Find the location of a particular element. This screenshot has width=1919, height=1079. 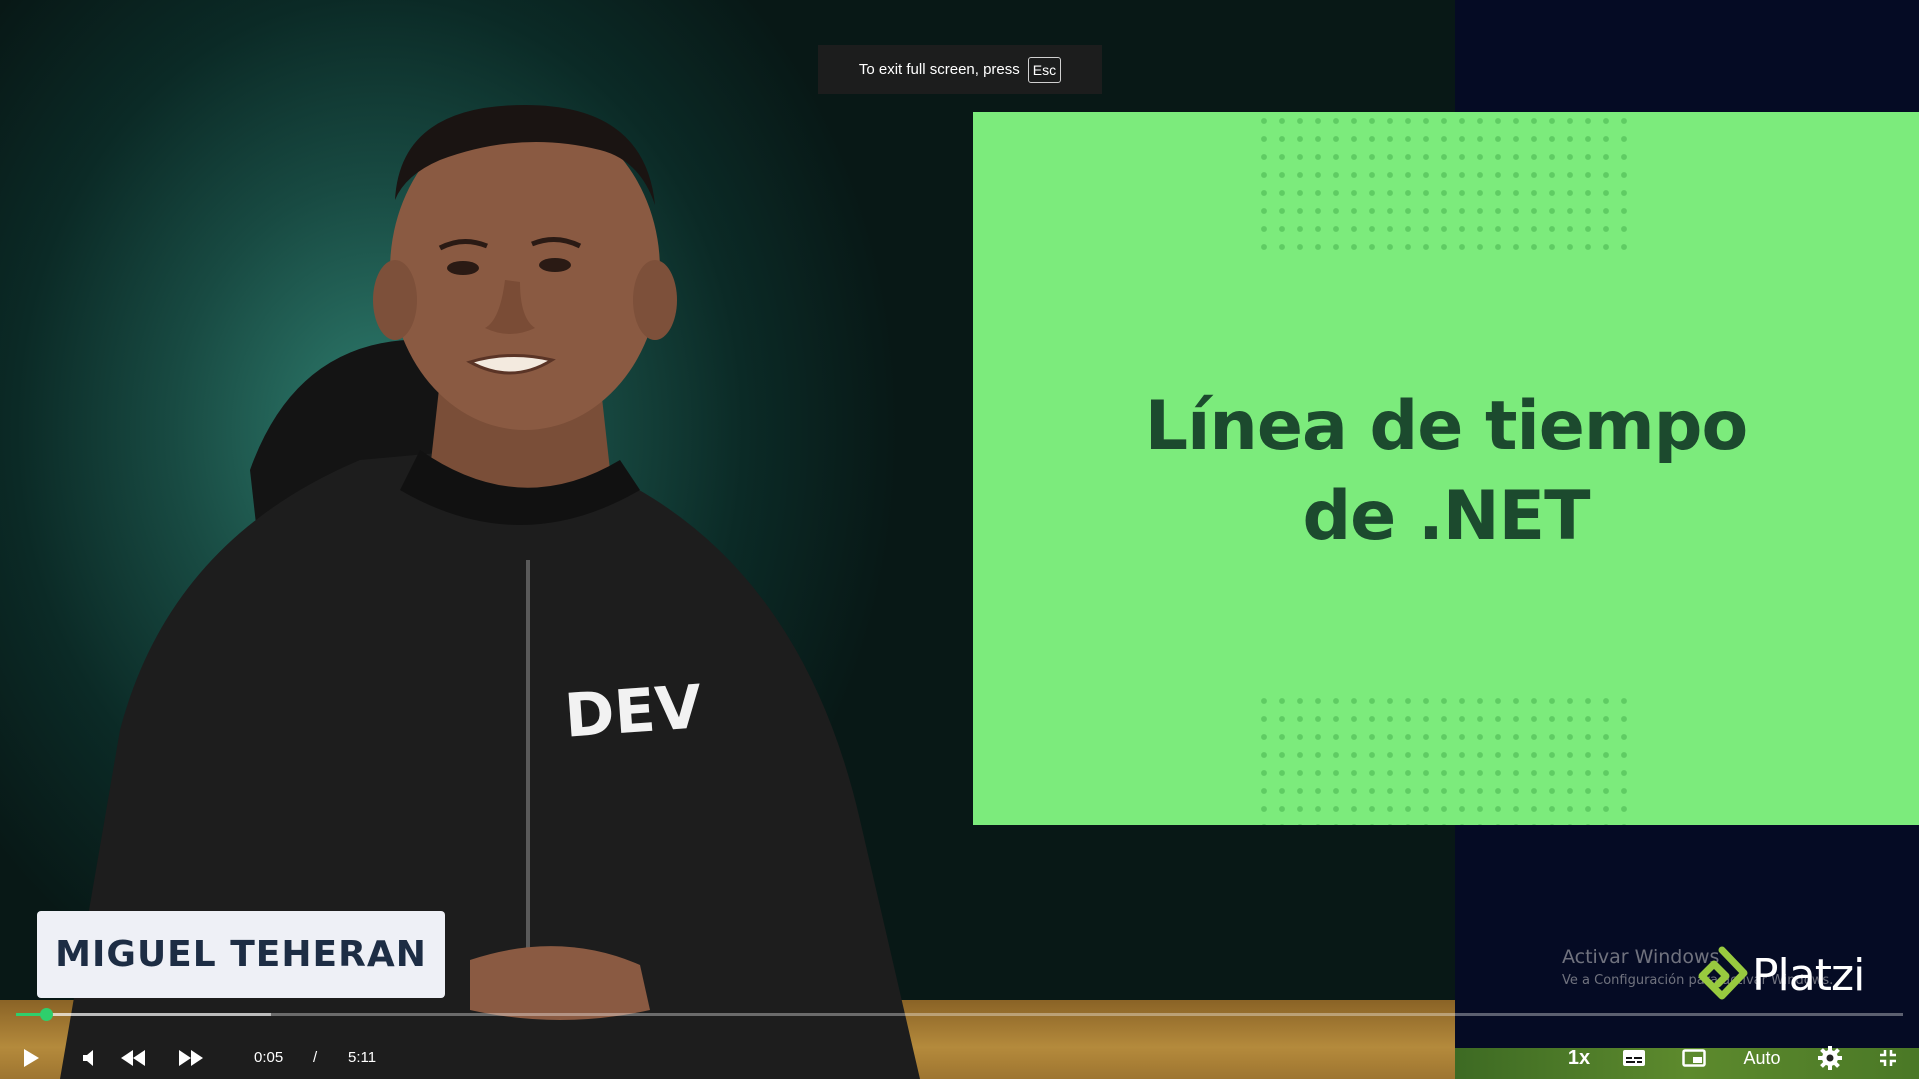

platzi-logo: Platzi is located at coordinates (1780, 975).